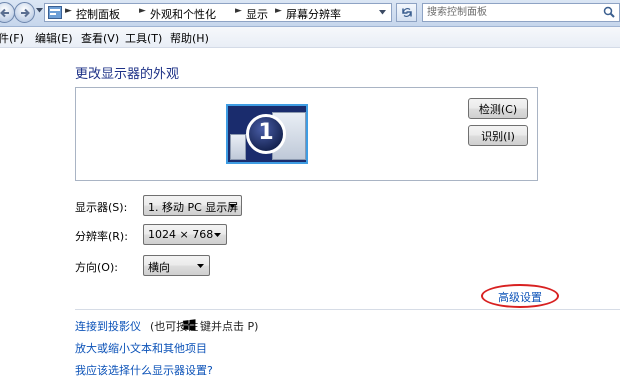  I want to click on monitor-number-badge: 1, so click(266, 134).